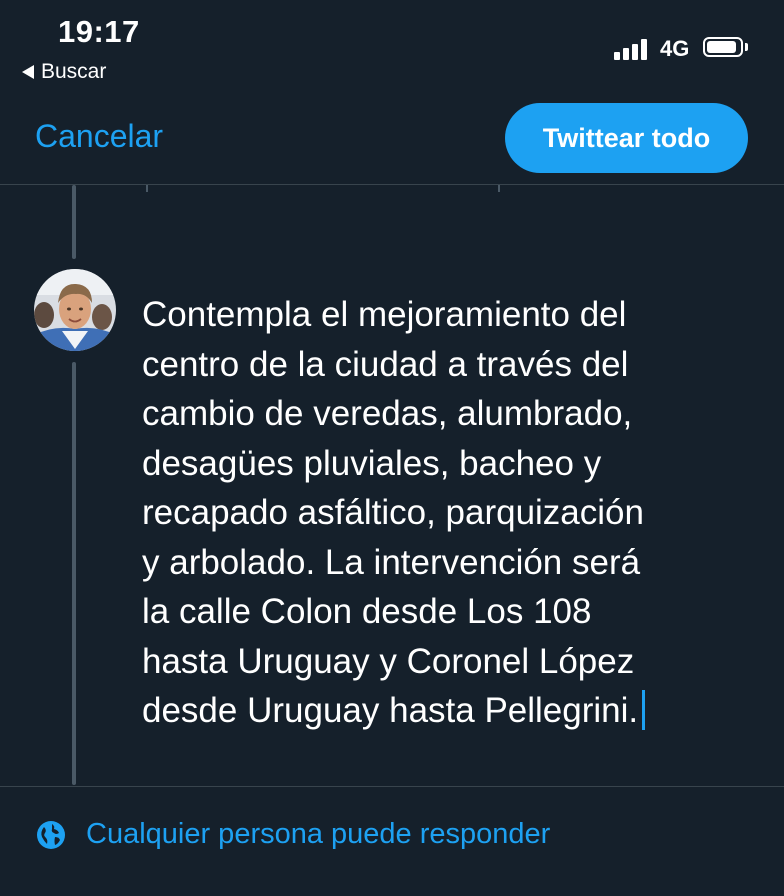  I want to click on status-time: 19:17, so click(99, 31).